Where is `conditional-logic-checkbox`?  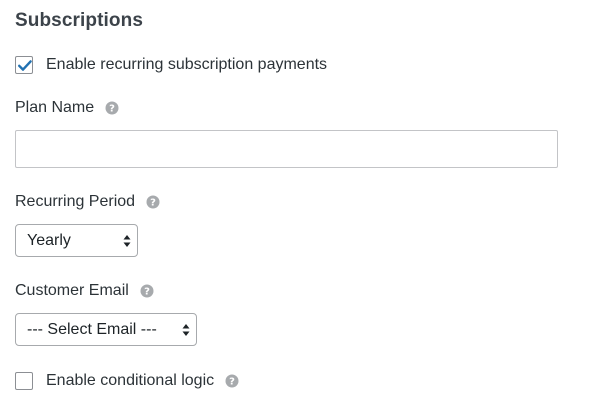 conditional-logic-checkbox is located at coordinates (24, 381).